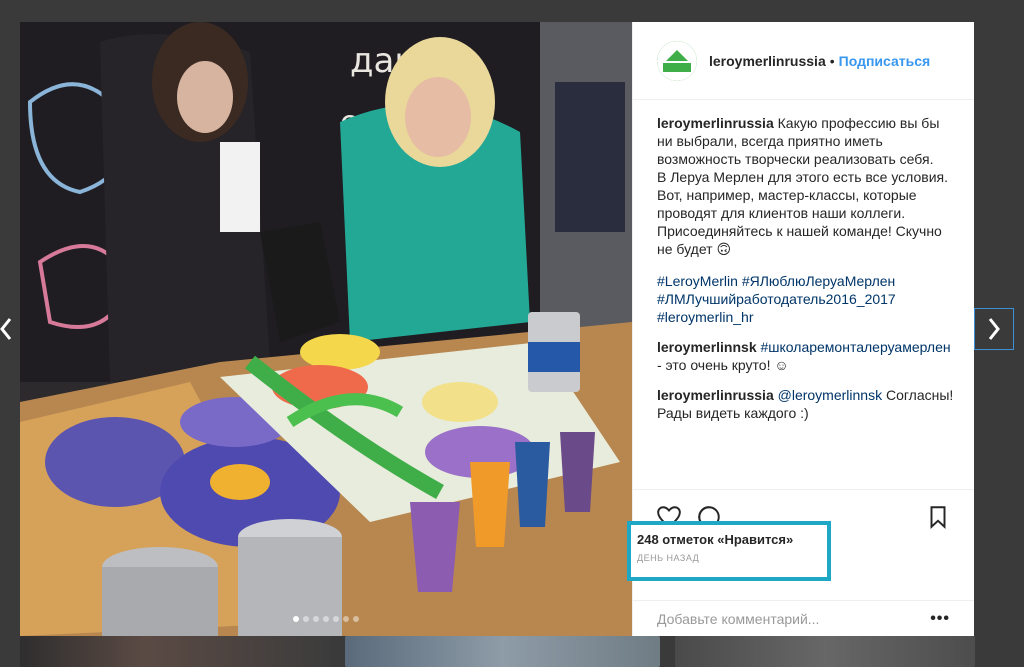 The image size is (1024, 667). I want to click on chevron-left-icon, so click(6, 329).